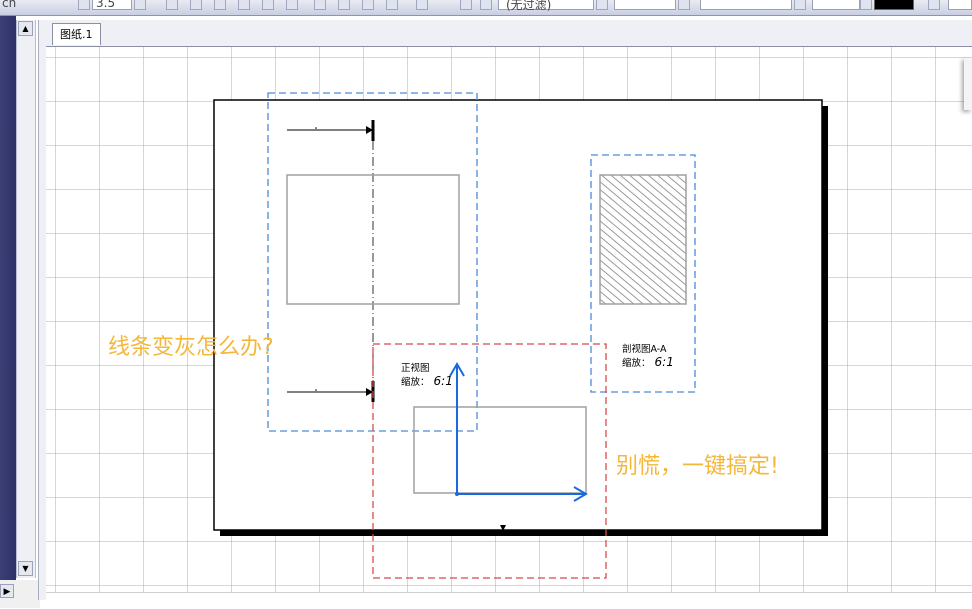 Image resolution: width=972 pixels, height=609 pixels. Describe the element at coordinates (443, 381) in the screenshot. I see `front-view-scale-value: 6:1` at that location.